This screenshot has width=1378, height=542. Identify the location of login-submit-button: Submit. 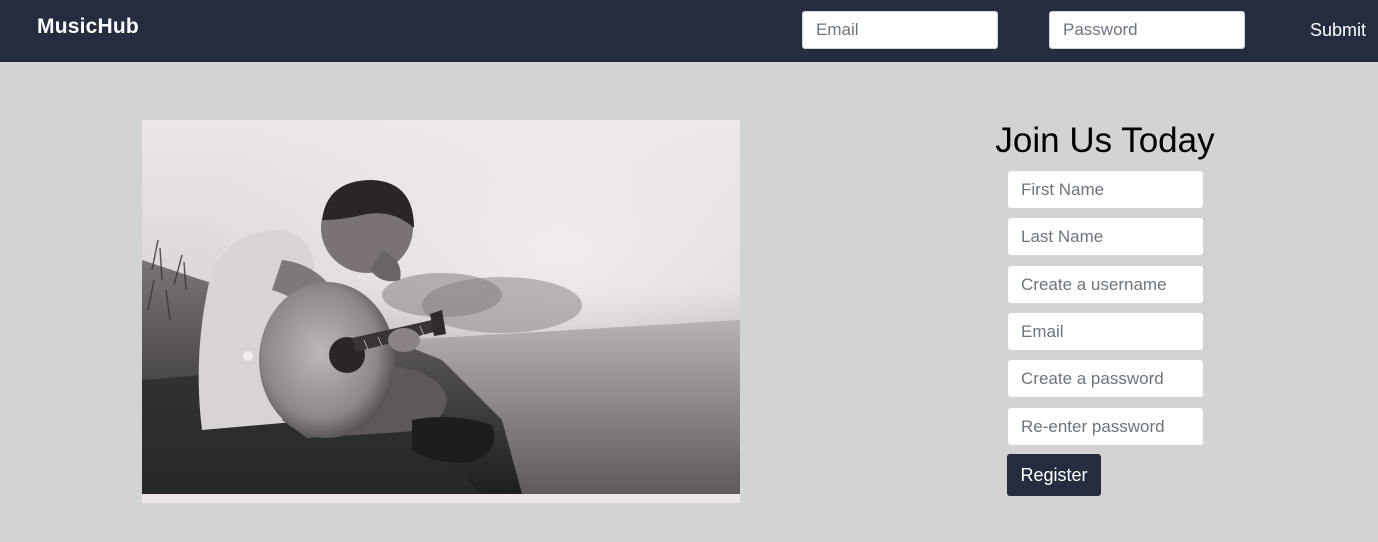
(1338, 30).